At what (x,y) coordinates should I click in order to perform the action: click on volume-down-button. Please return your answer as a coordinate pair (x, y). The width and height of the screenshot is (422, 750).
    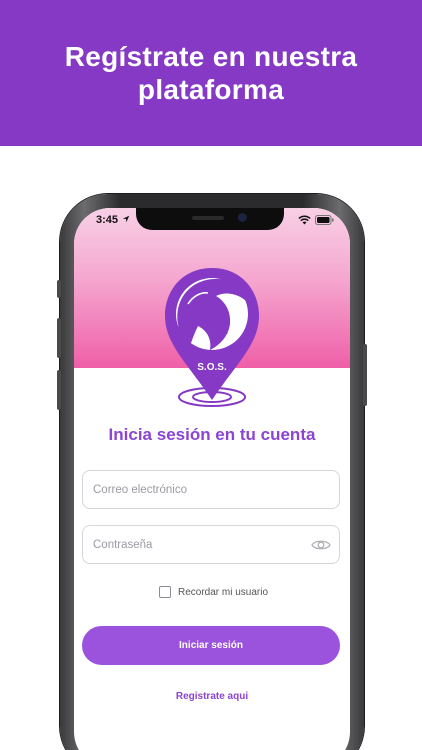
    Looking at the image, I should click on (59, 390).